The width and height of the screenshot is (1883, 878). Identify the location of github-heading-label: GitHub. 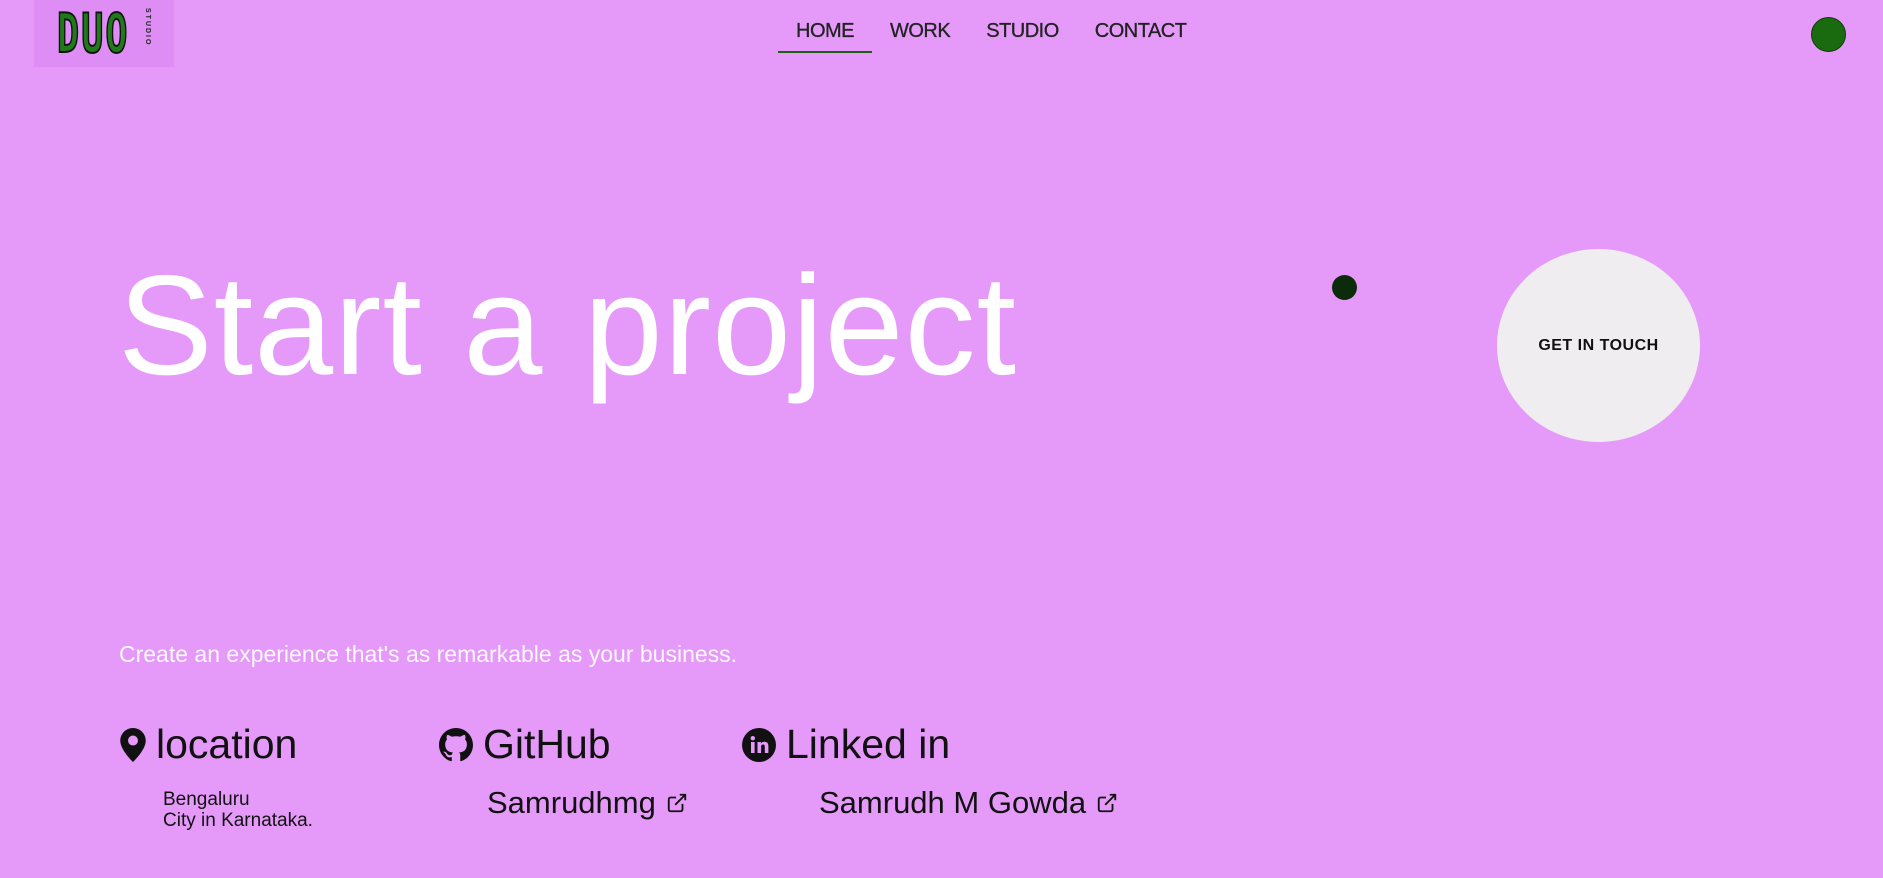
(547, 744).